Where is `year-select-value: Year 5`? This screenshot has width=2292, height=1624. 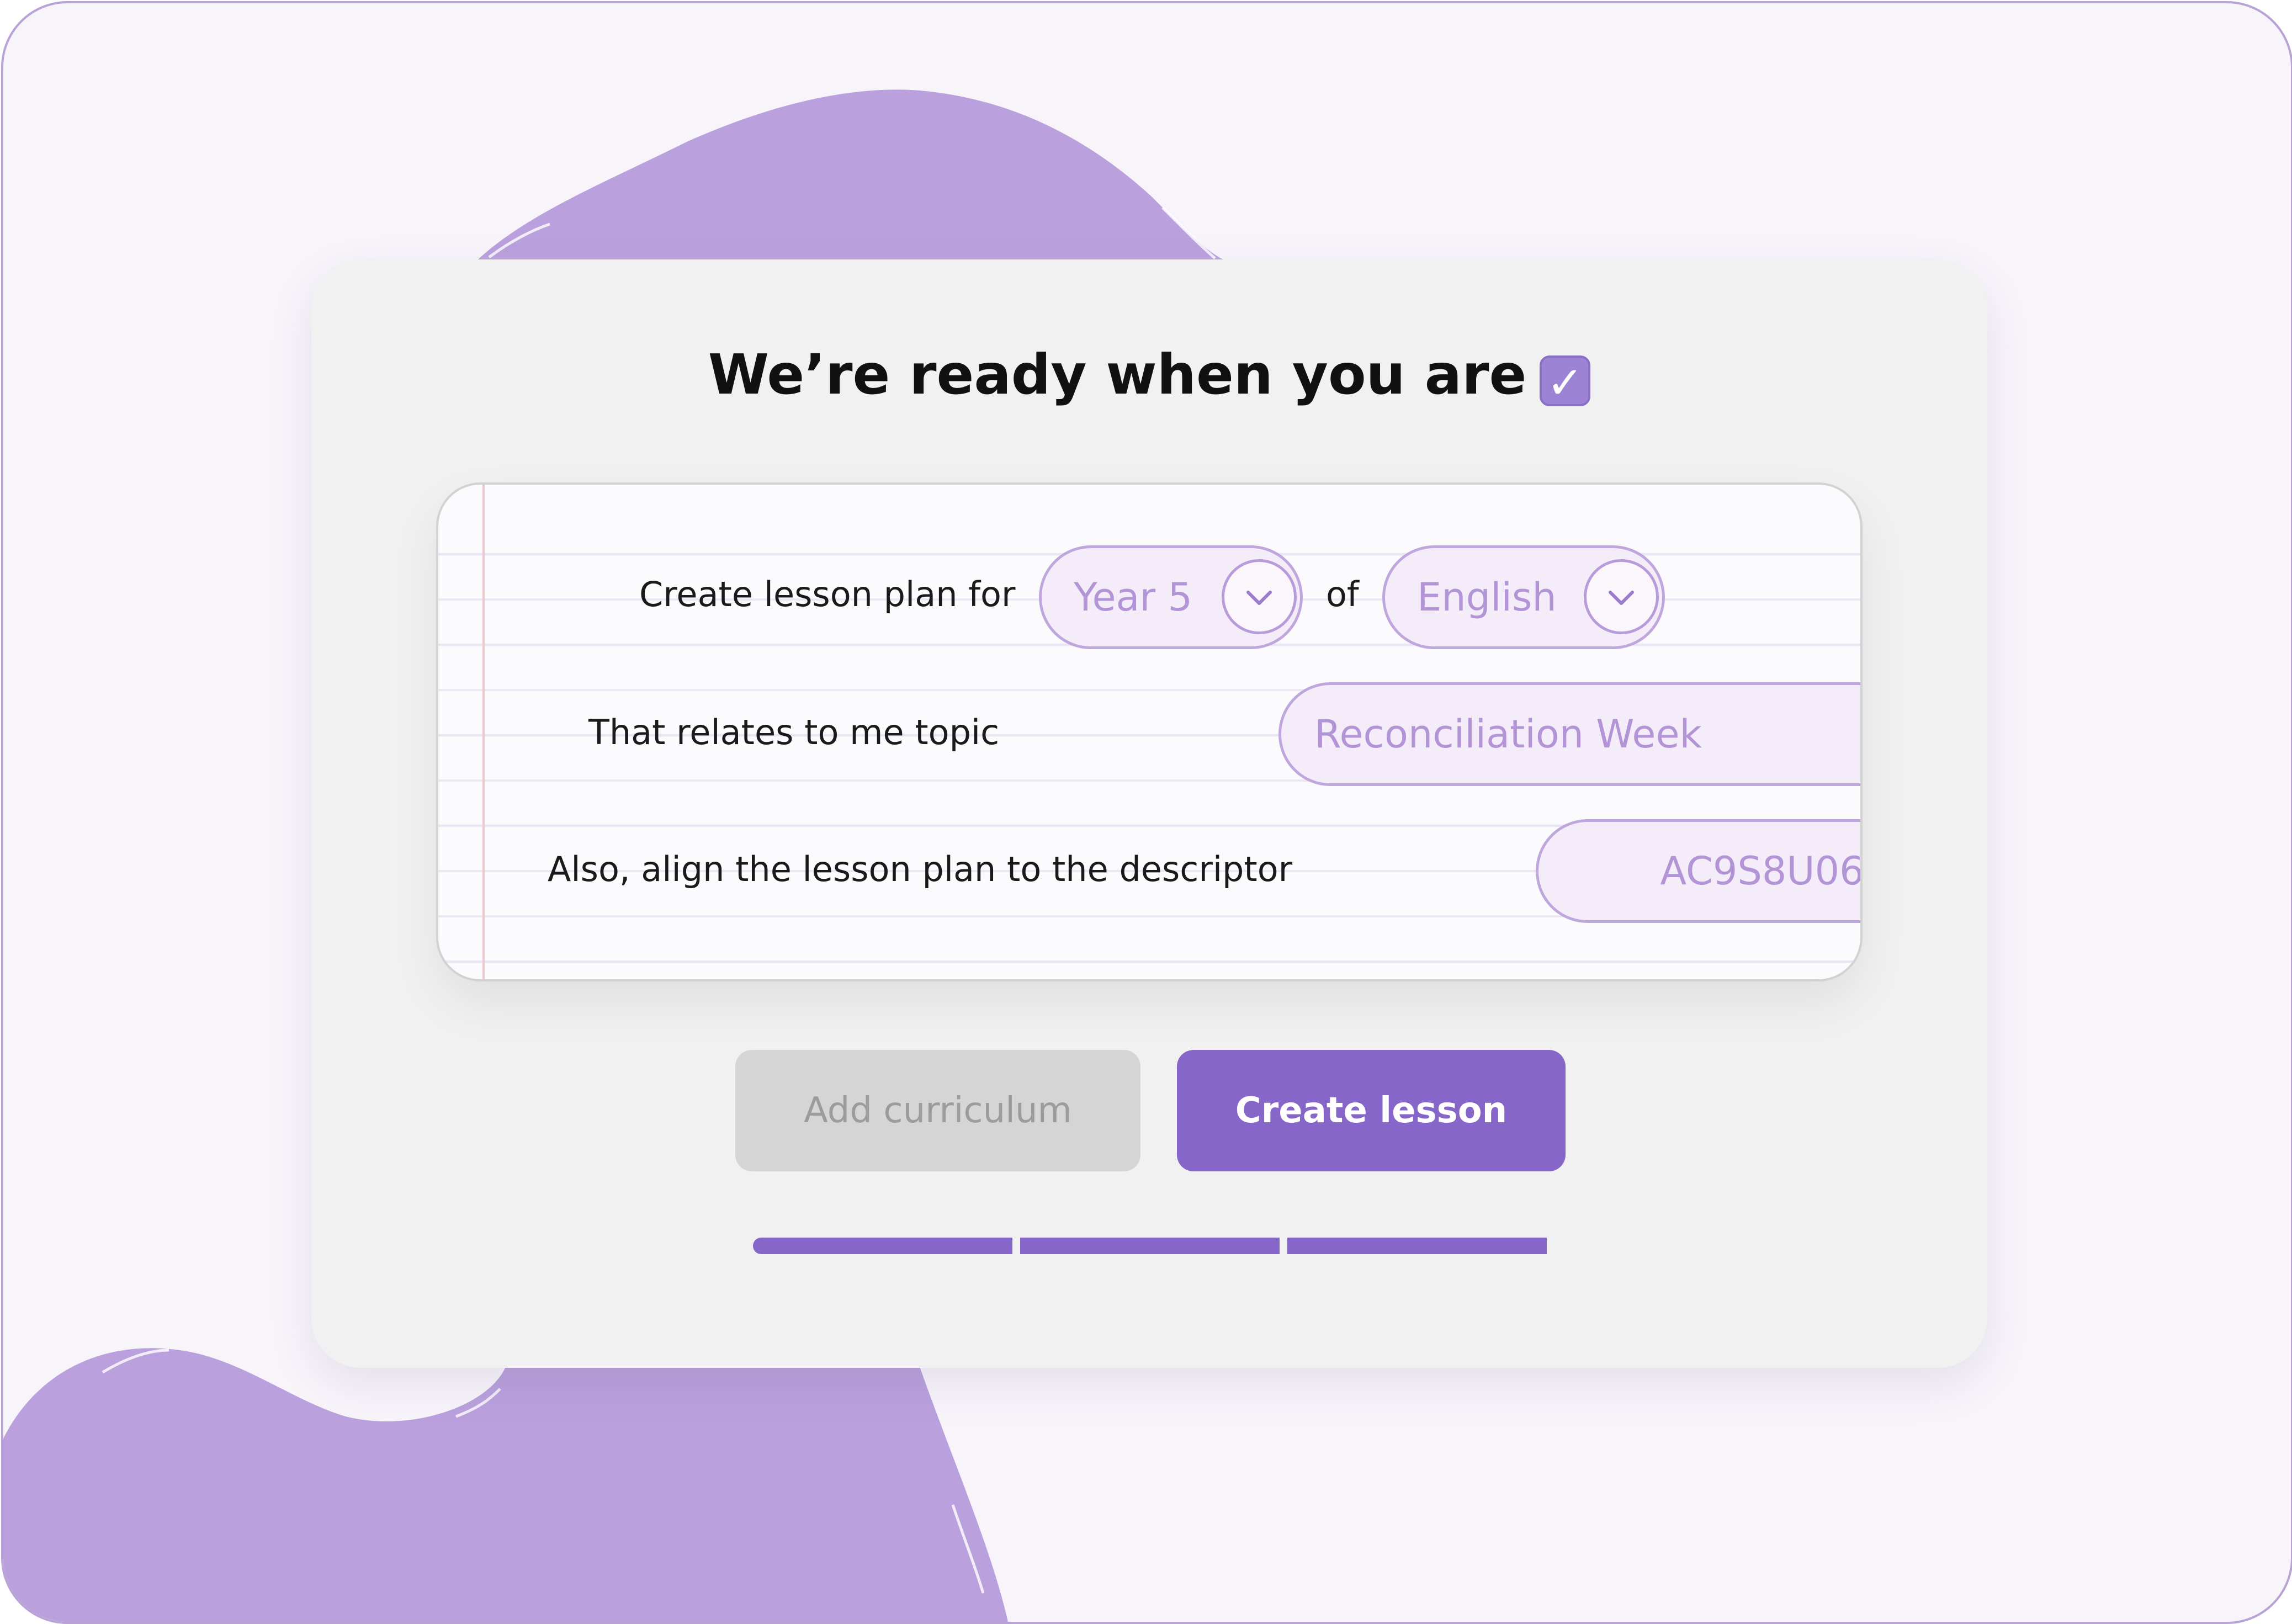 year-select-value: Year 5 is located at coordinates (1133, 597).